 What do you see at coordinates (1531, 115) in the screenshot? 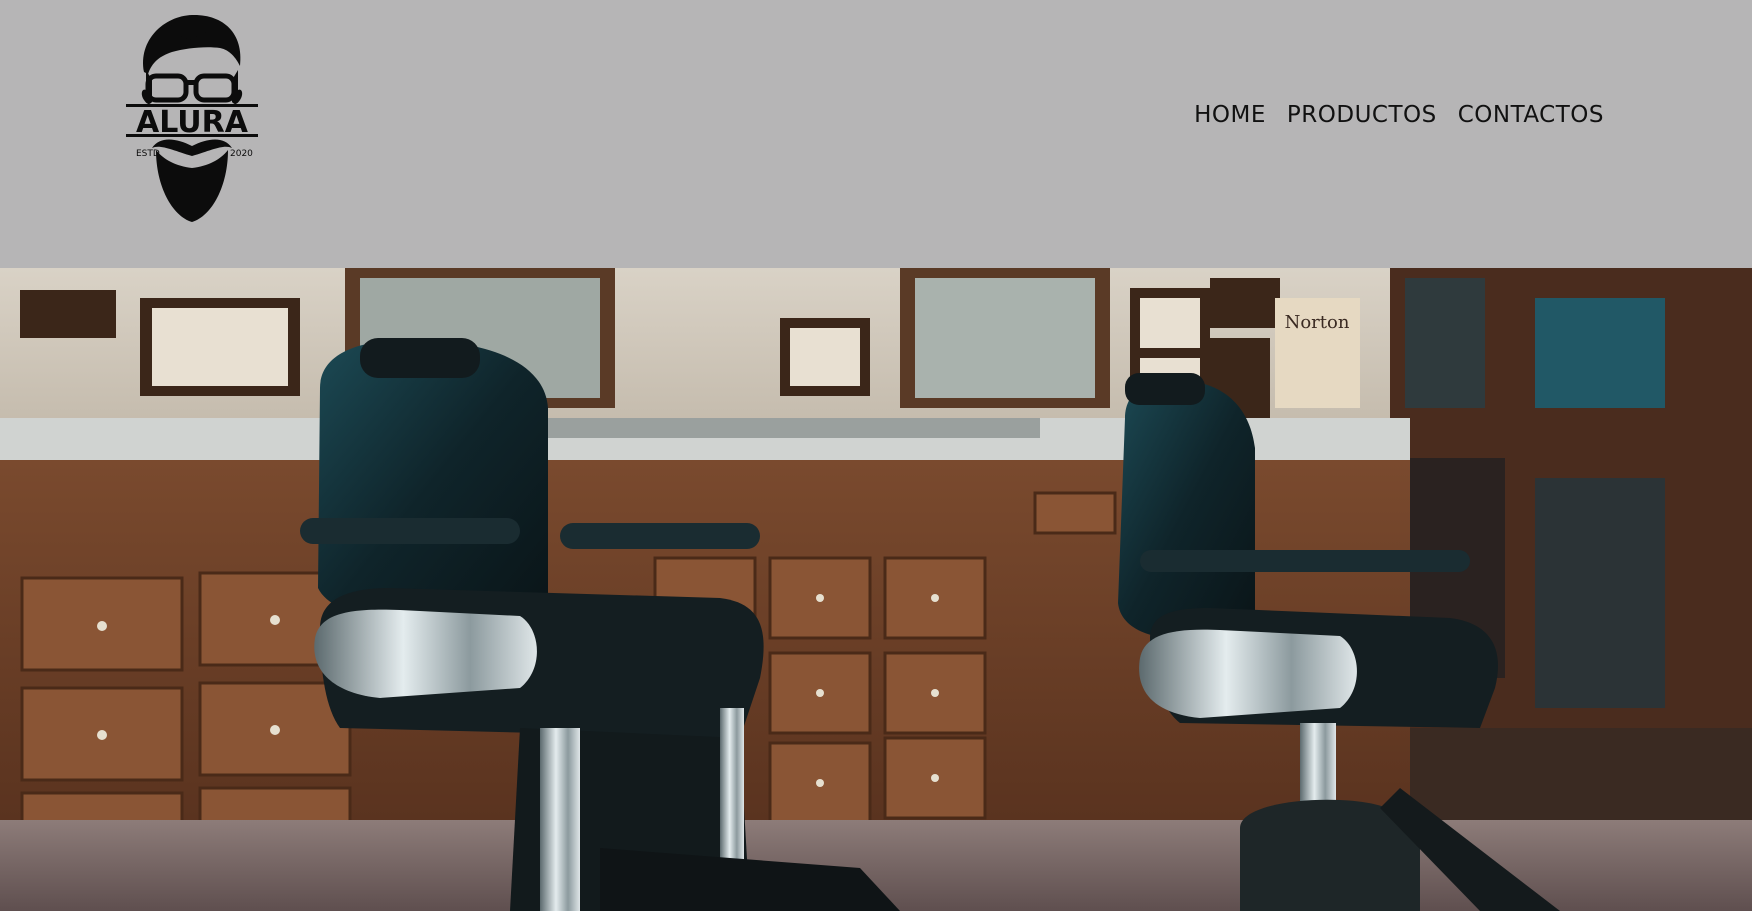
I see `nav-contactos-link: CONTACTOS` at bounding box center [1531, 115].